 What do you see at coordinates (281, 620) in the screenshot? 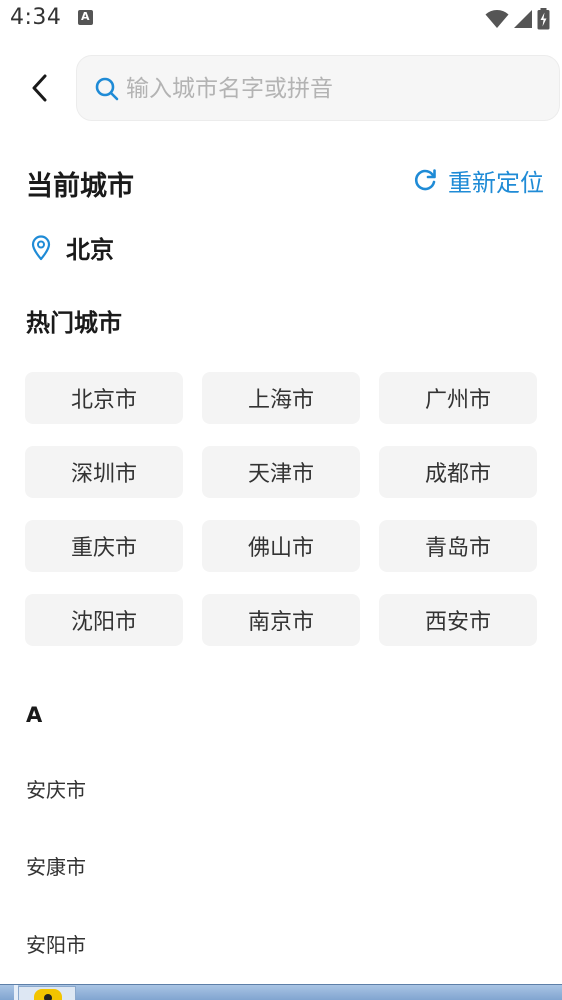
I see `hot-city-chip: 南京市` at bounding box center [281, 620].